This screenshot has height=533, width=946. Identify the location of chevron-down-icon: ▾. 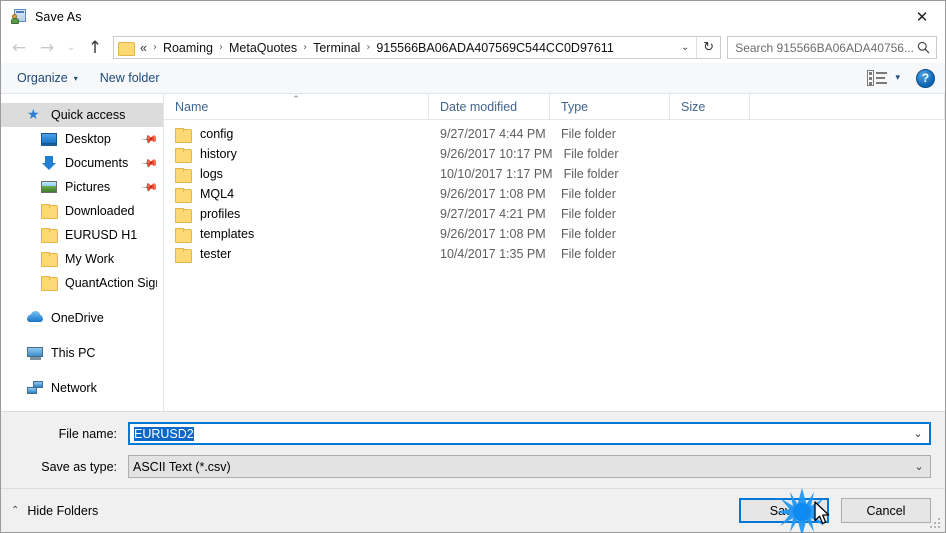
(75, 78).